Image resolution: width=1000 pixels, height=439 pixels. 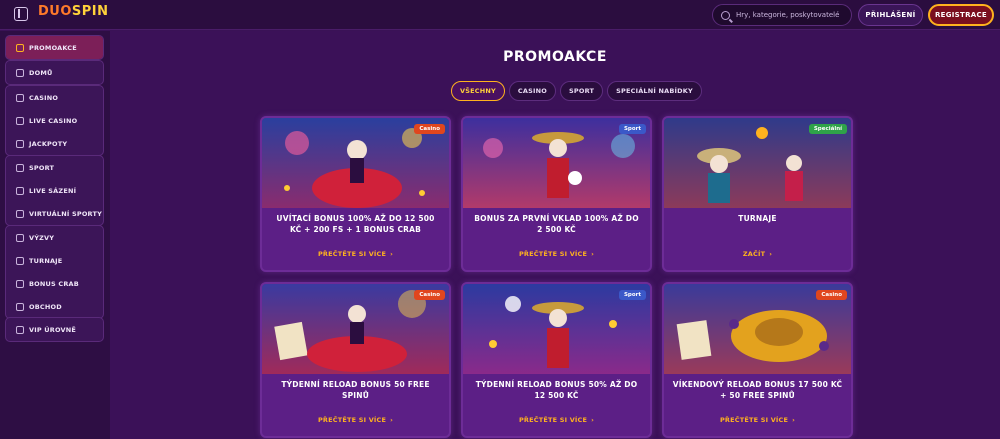 I want to click on sidebar-group-sport: SPORT LIVE SÁZENÍ VIRTUÁLNÍ SPORTY, so click(x=54, y=190).